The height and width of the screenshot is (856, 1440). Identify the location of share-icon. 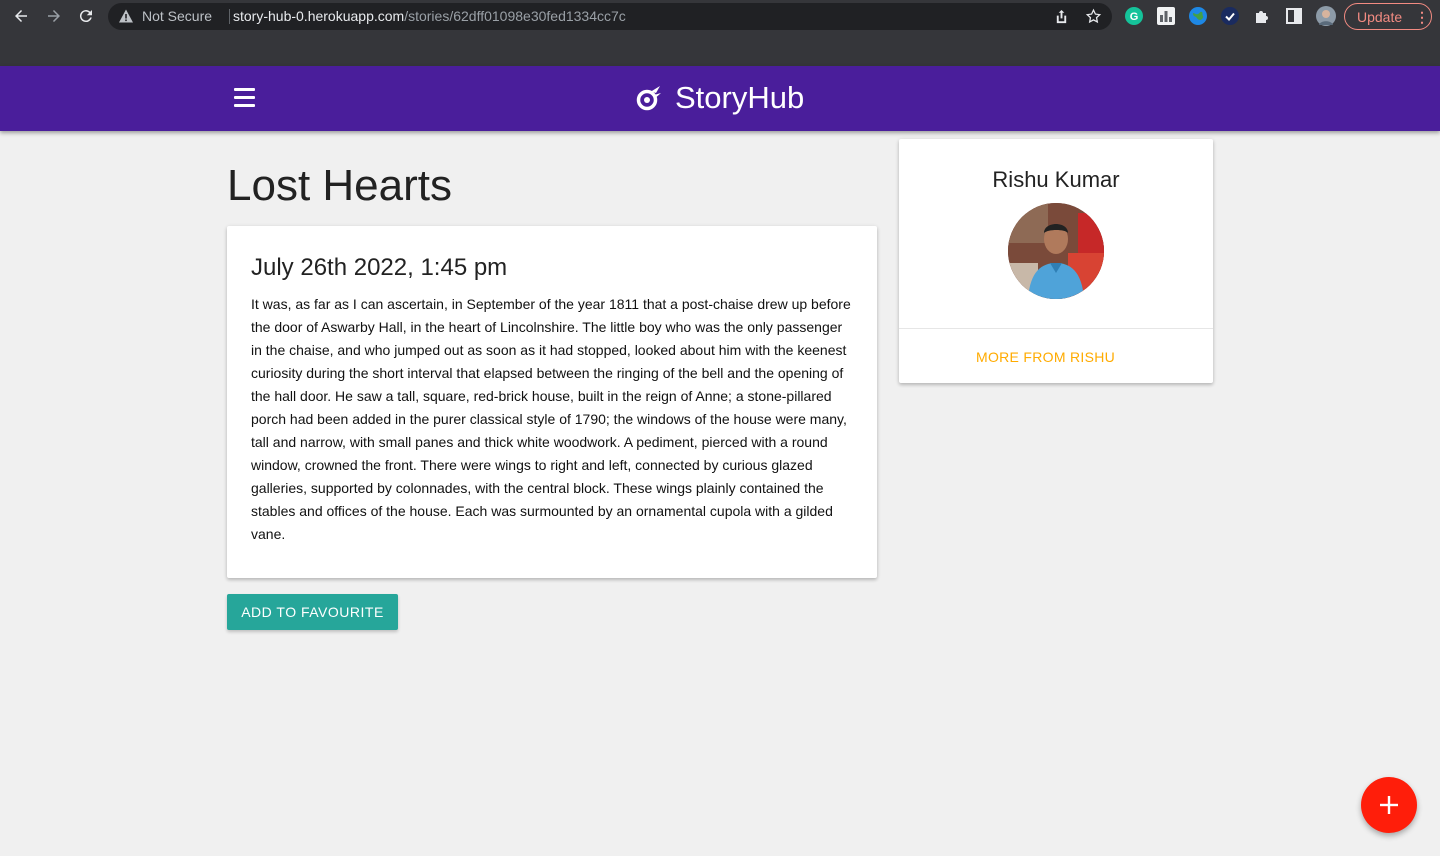
(1061, 16).